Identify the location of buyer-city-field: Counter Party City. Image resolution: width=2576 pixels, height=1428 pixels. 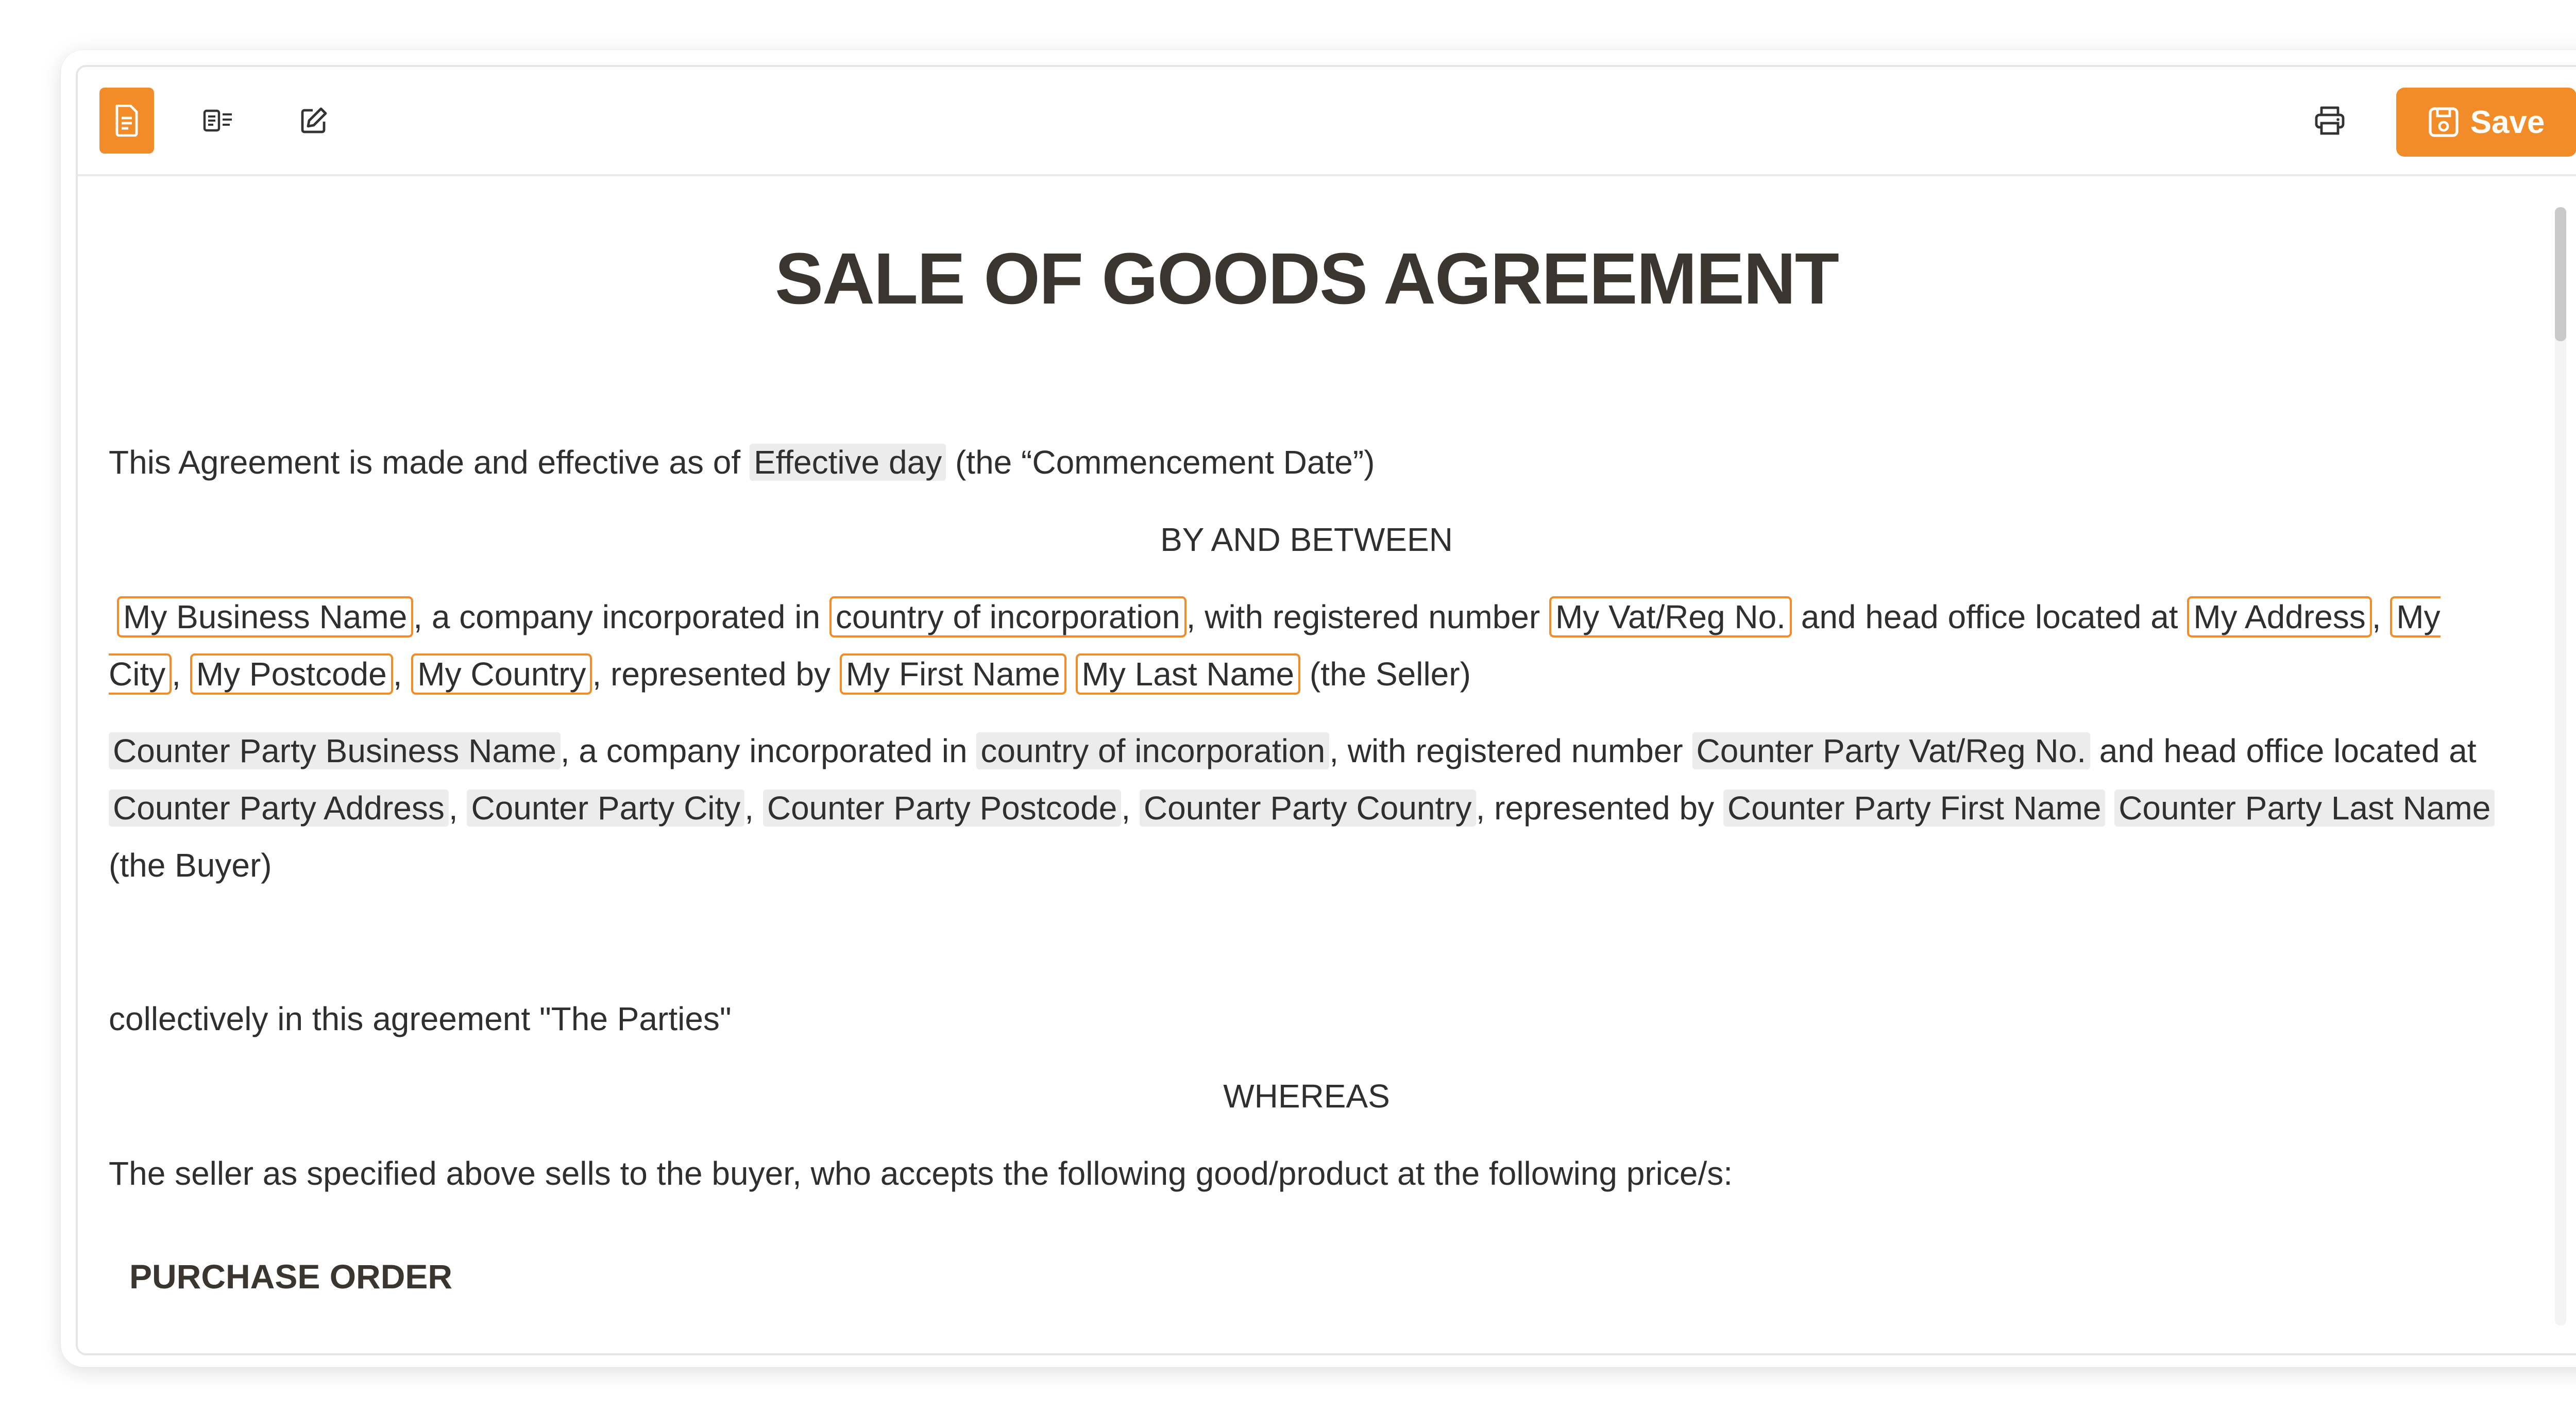
(606, 808).